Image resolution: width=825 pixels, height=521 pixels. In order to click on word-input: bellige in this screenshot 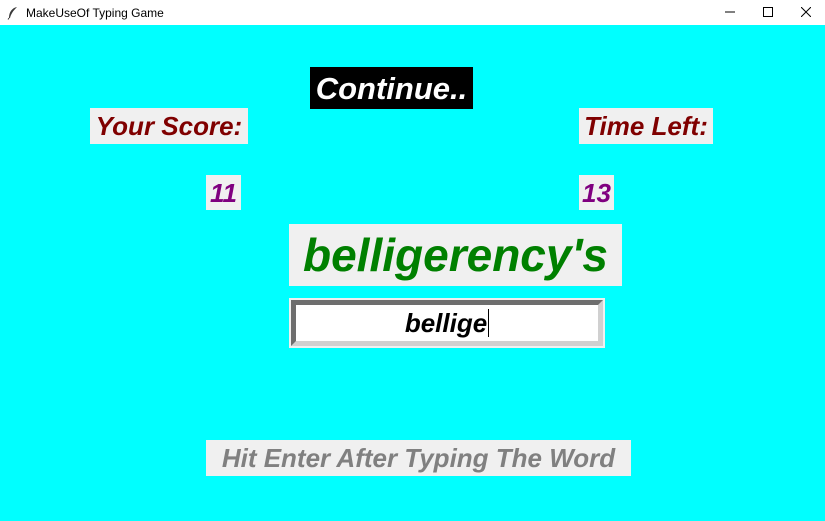, I will do `click(447, 323)`.